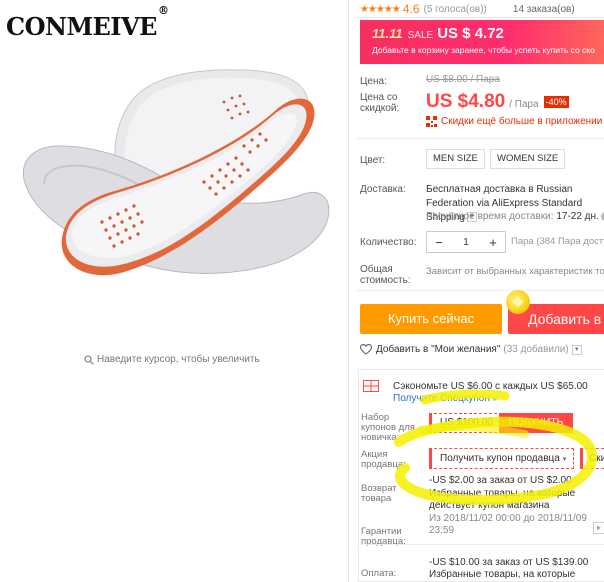 This screenshot has height=582, width=604. What do you see at coordinates (556, 102) in the screenshot?
I see `discount-badge: -40%` at bounding box center [556, 102].